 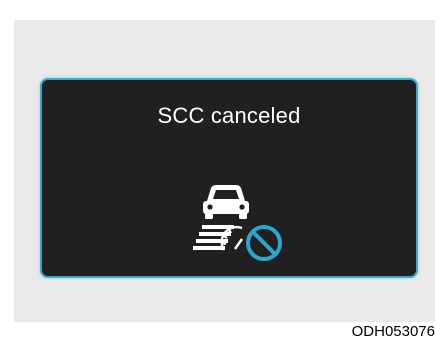 What do you see at coordinates (264, 243) in the screenshot?
I see `cancel-icon` at bounding box center [264, 243].